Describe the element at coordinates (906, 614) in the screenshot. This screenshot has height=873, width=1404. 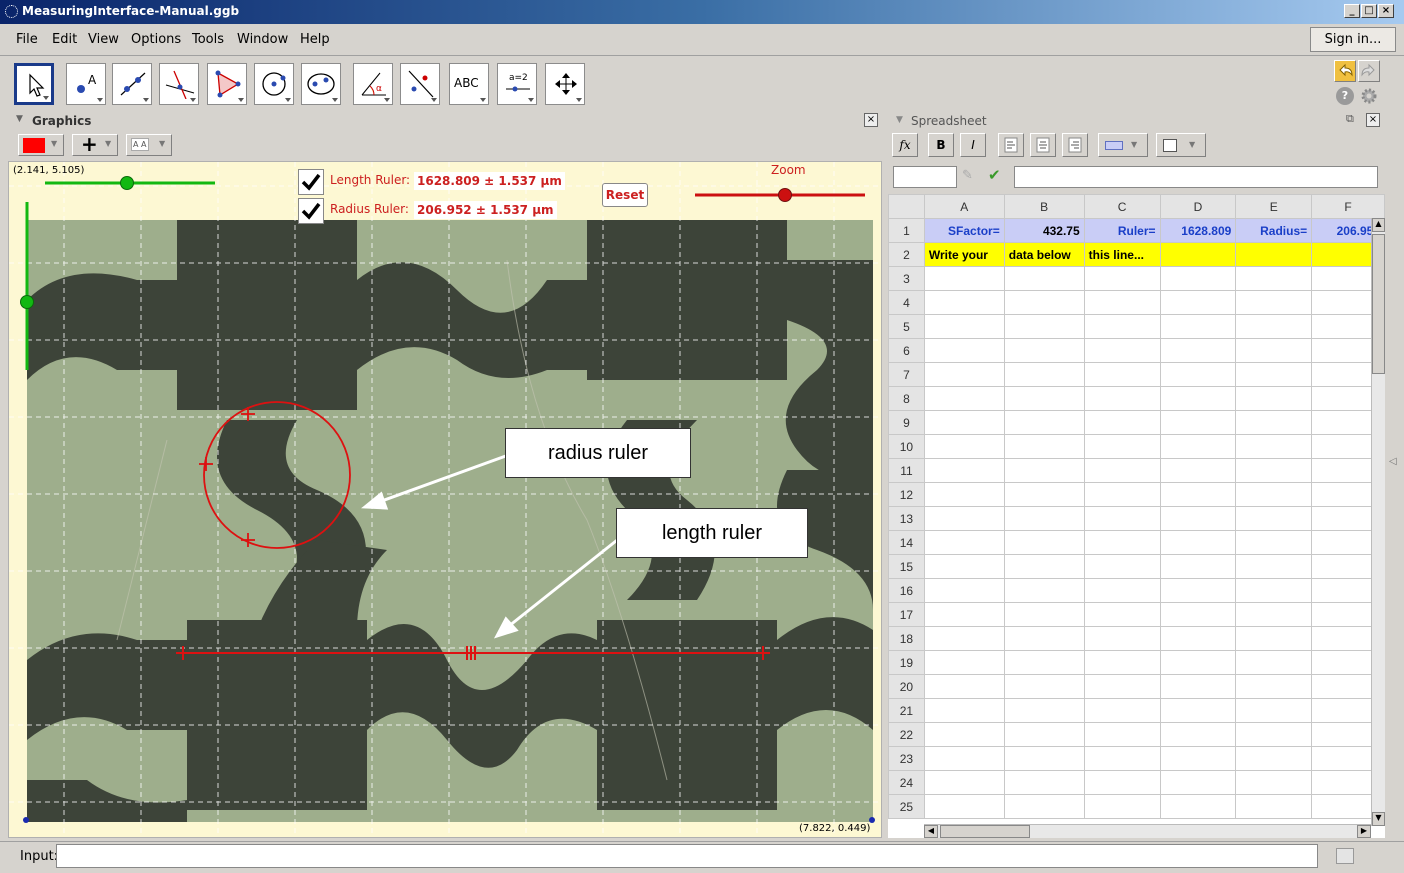
I see `row-header: 17` at that location.